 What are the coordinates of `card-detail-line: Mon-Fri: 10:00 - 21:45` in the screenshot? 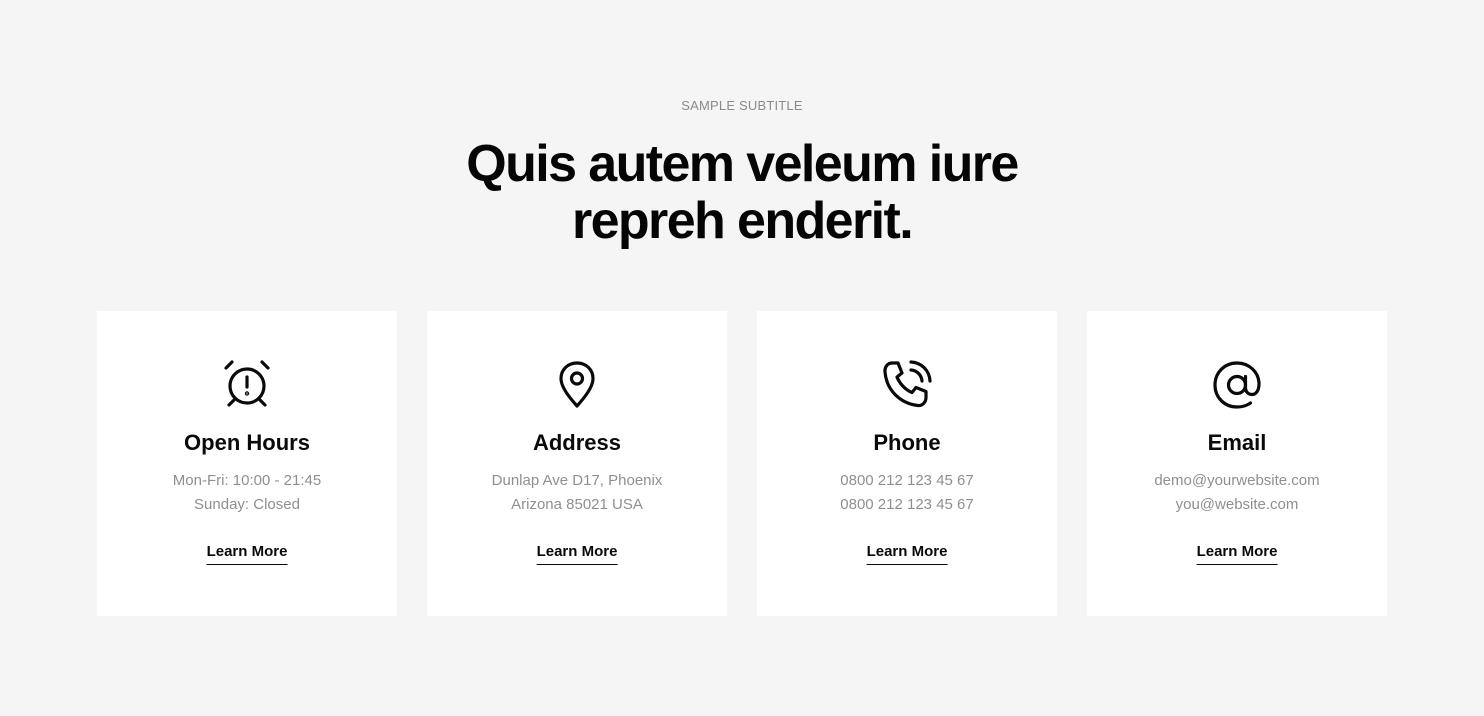 It's located at (247, 480).